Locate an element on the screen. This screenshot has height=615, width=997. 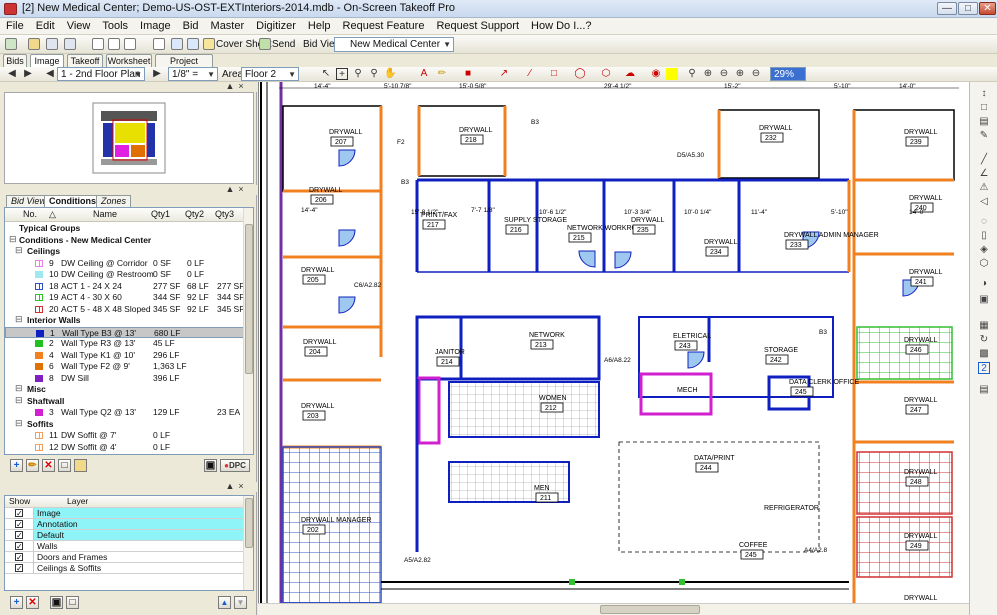
col-no: No. is located at coordinates (30, 214).